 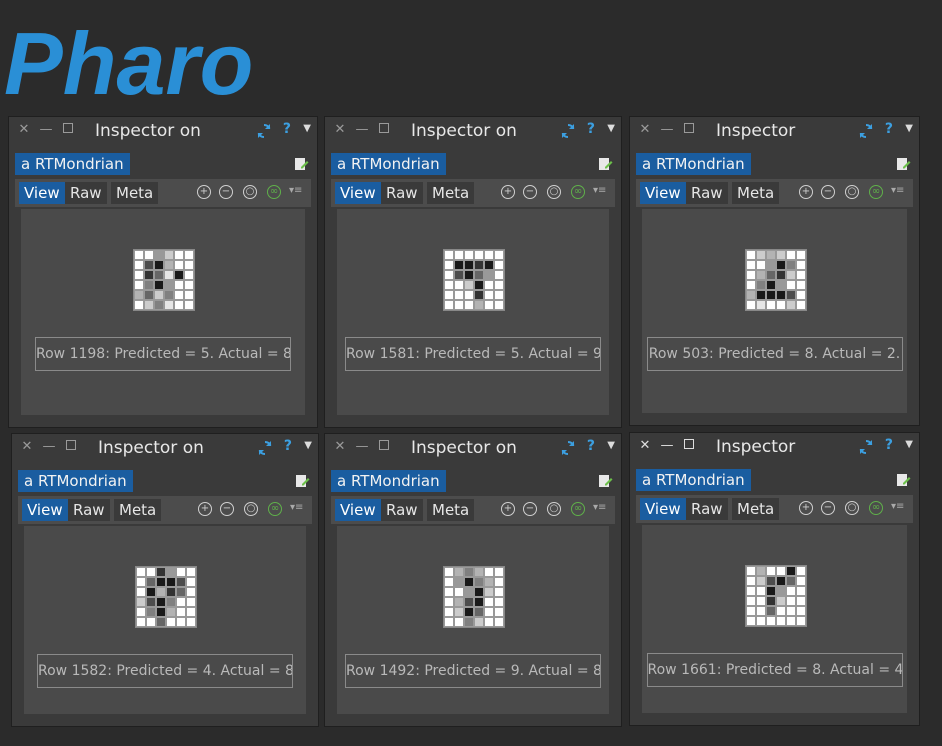 I want to click on view-canvas: Row 1582: Predicted = 4. Actual = 8., so click(x=165, y=620).